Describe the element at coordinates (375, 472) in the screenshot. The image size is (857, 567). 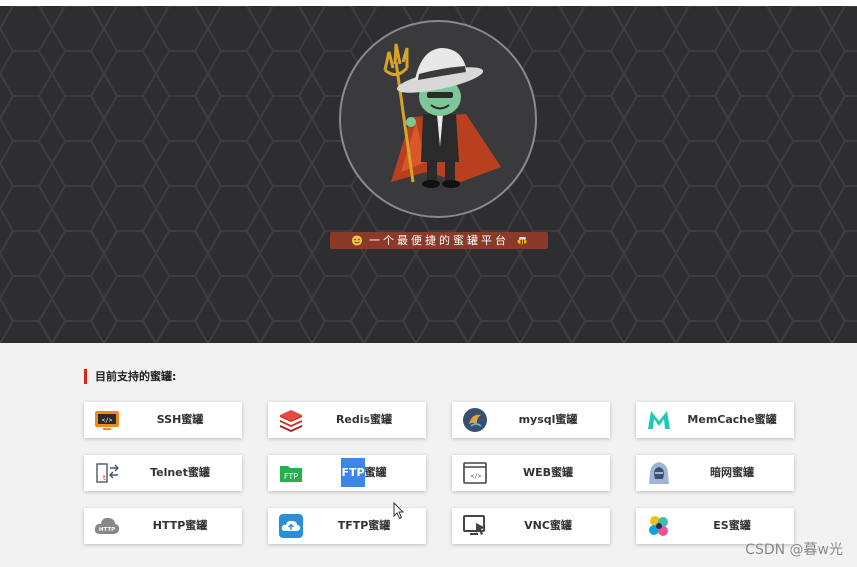
I see `card-label-suffix: 蜜罐` at that location.